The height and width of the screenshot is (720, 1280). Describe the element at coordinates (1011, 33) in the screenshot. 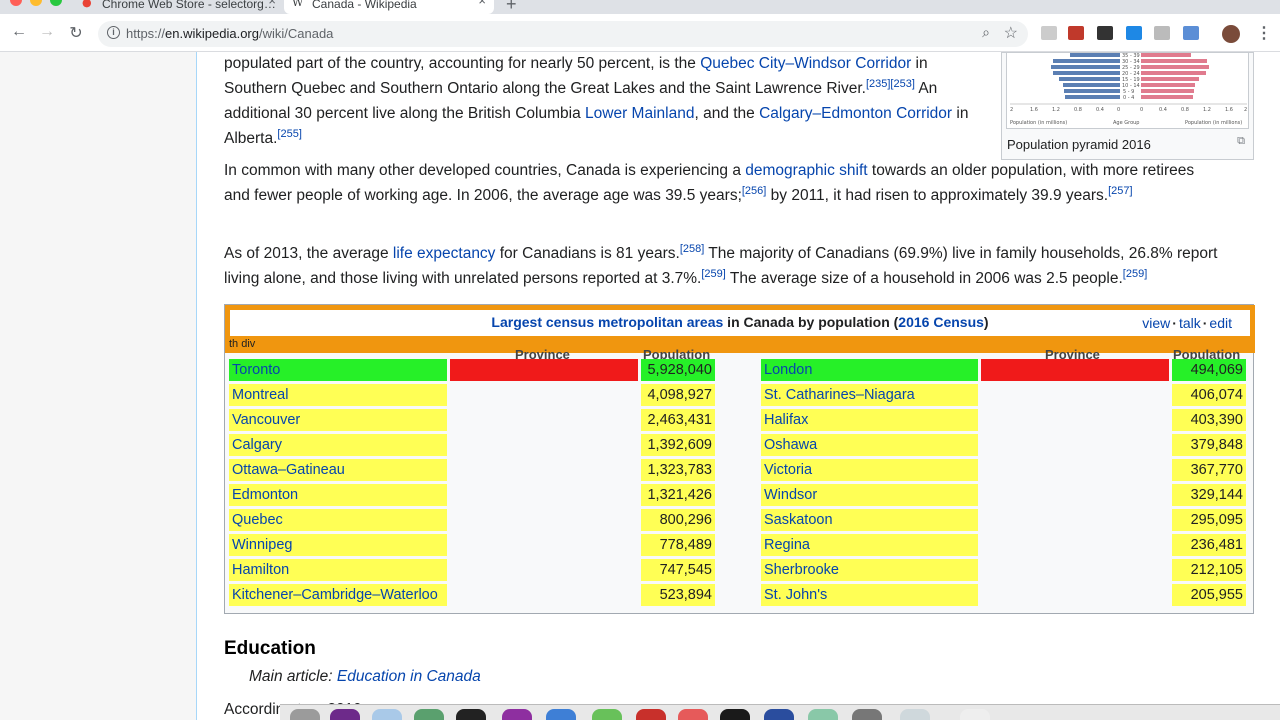

I see `bookmark-star-icon: ☆` at that location.